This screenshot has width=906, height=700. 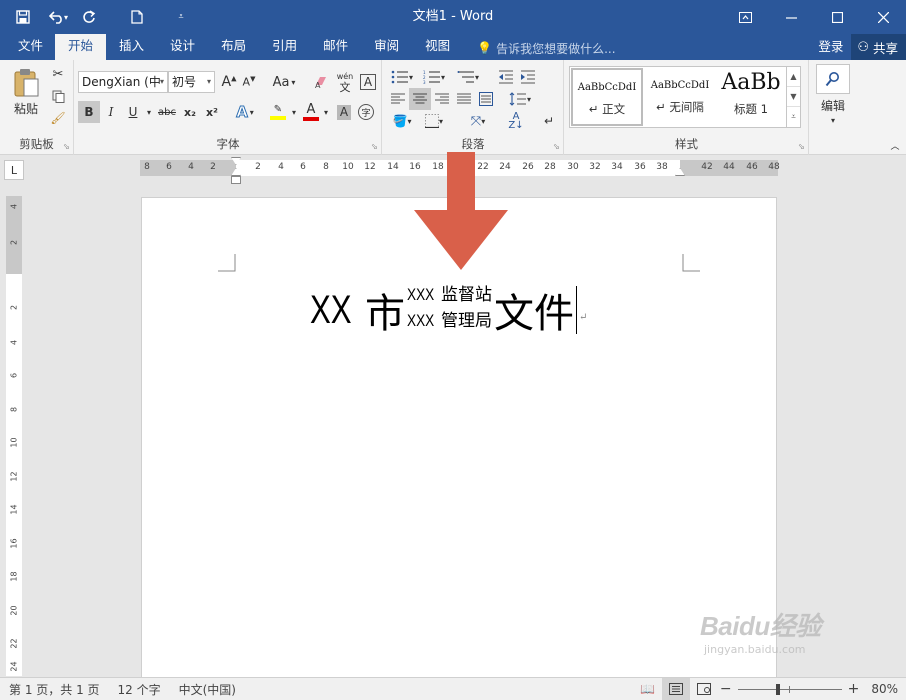 What do you see at coordinates (448, 310) in the screenshot?
I see `document-text-line: XX 市 XXX 监督站 XXX 管理局 文件 ↵` at bounding box center [448, 310].